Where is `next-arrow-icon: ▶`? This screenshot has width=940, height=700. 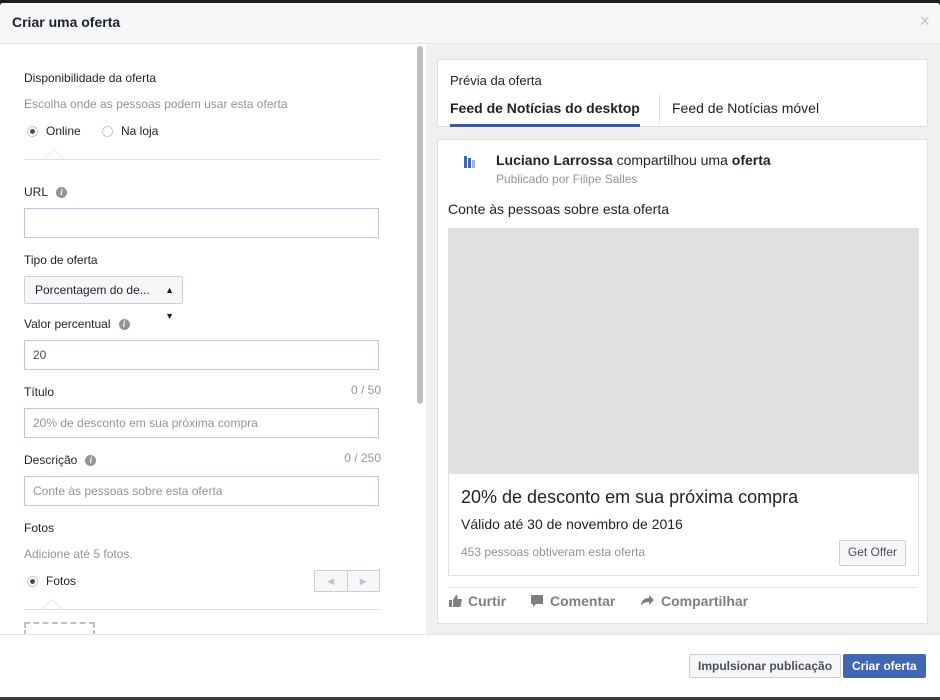 next-arrow-icon: ▶ is located at coordinates (363, 581).